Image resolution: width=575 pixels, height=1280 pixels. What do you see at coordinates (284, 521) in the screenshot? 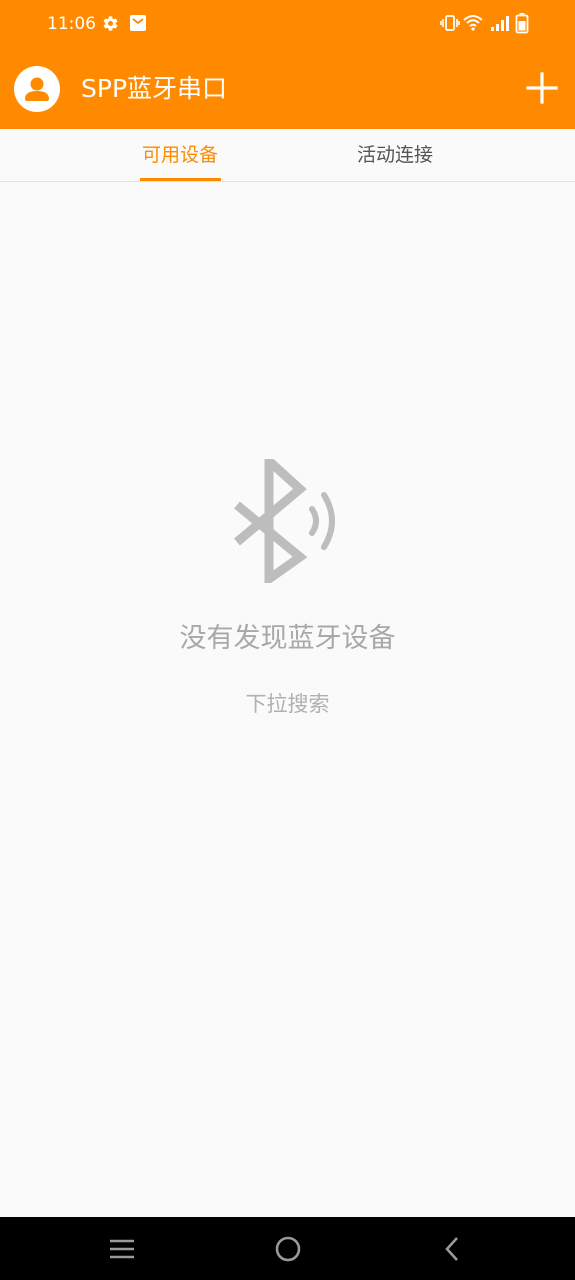
I see `bluetooth-icon` at bounding box center [284, 521].